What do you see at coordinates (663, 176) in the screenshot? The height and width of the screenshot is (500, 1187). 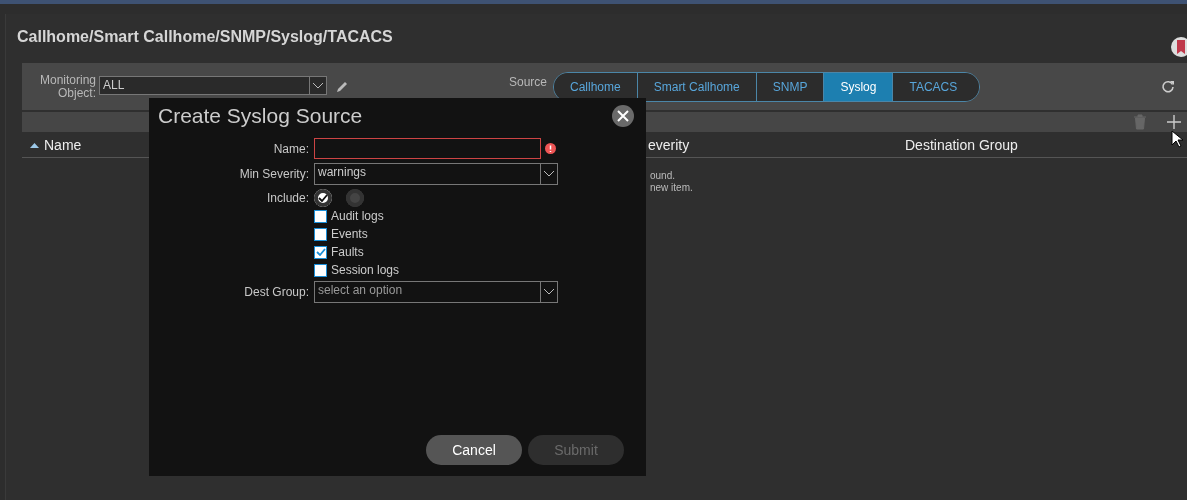 I see `empty-message: ound.` at bounding box center [663, 176].